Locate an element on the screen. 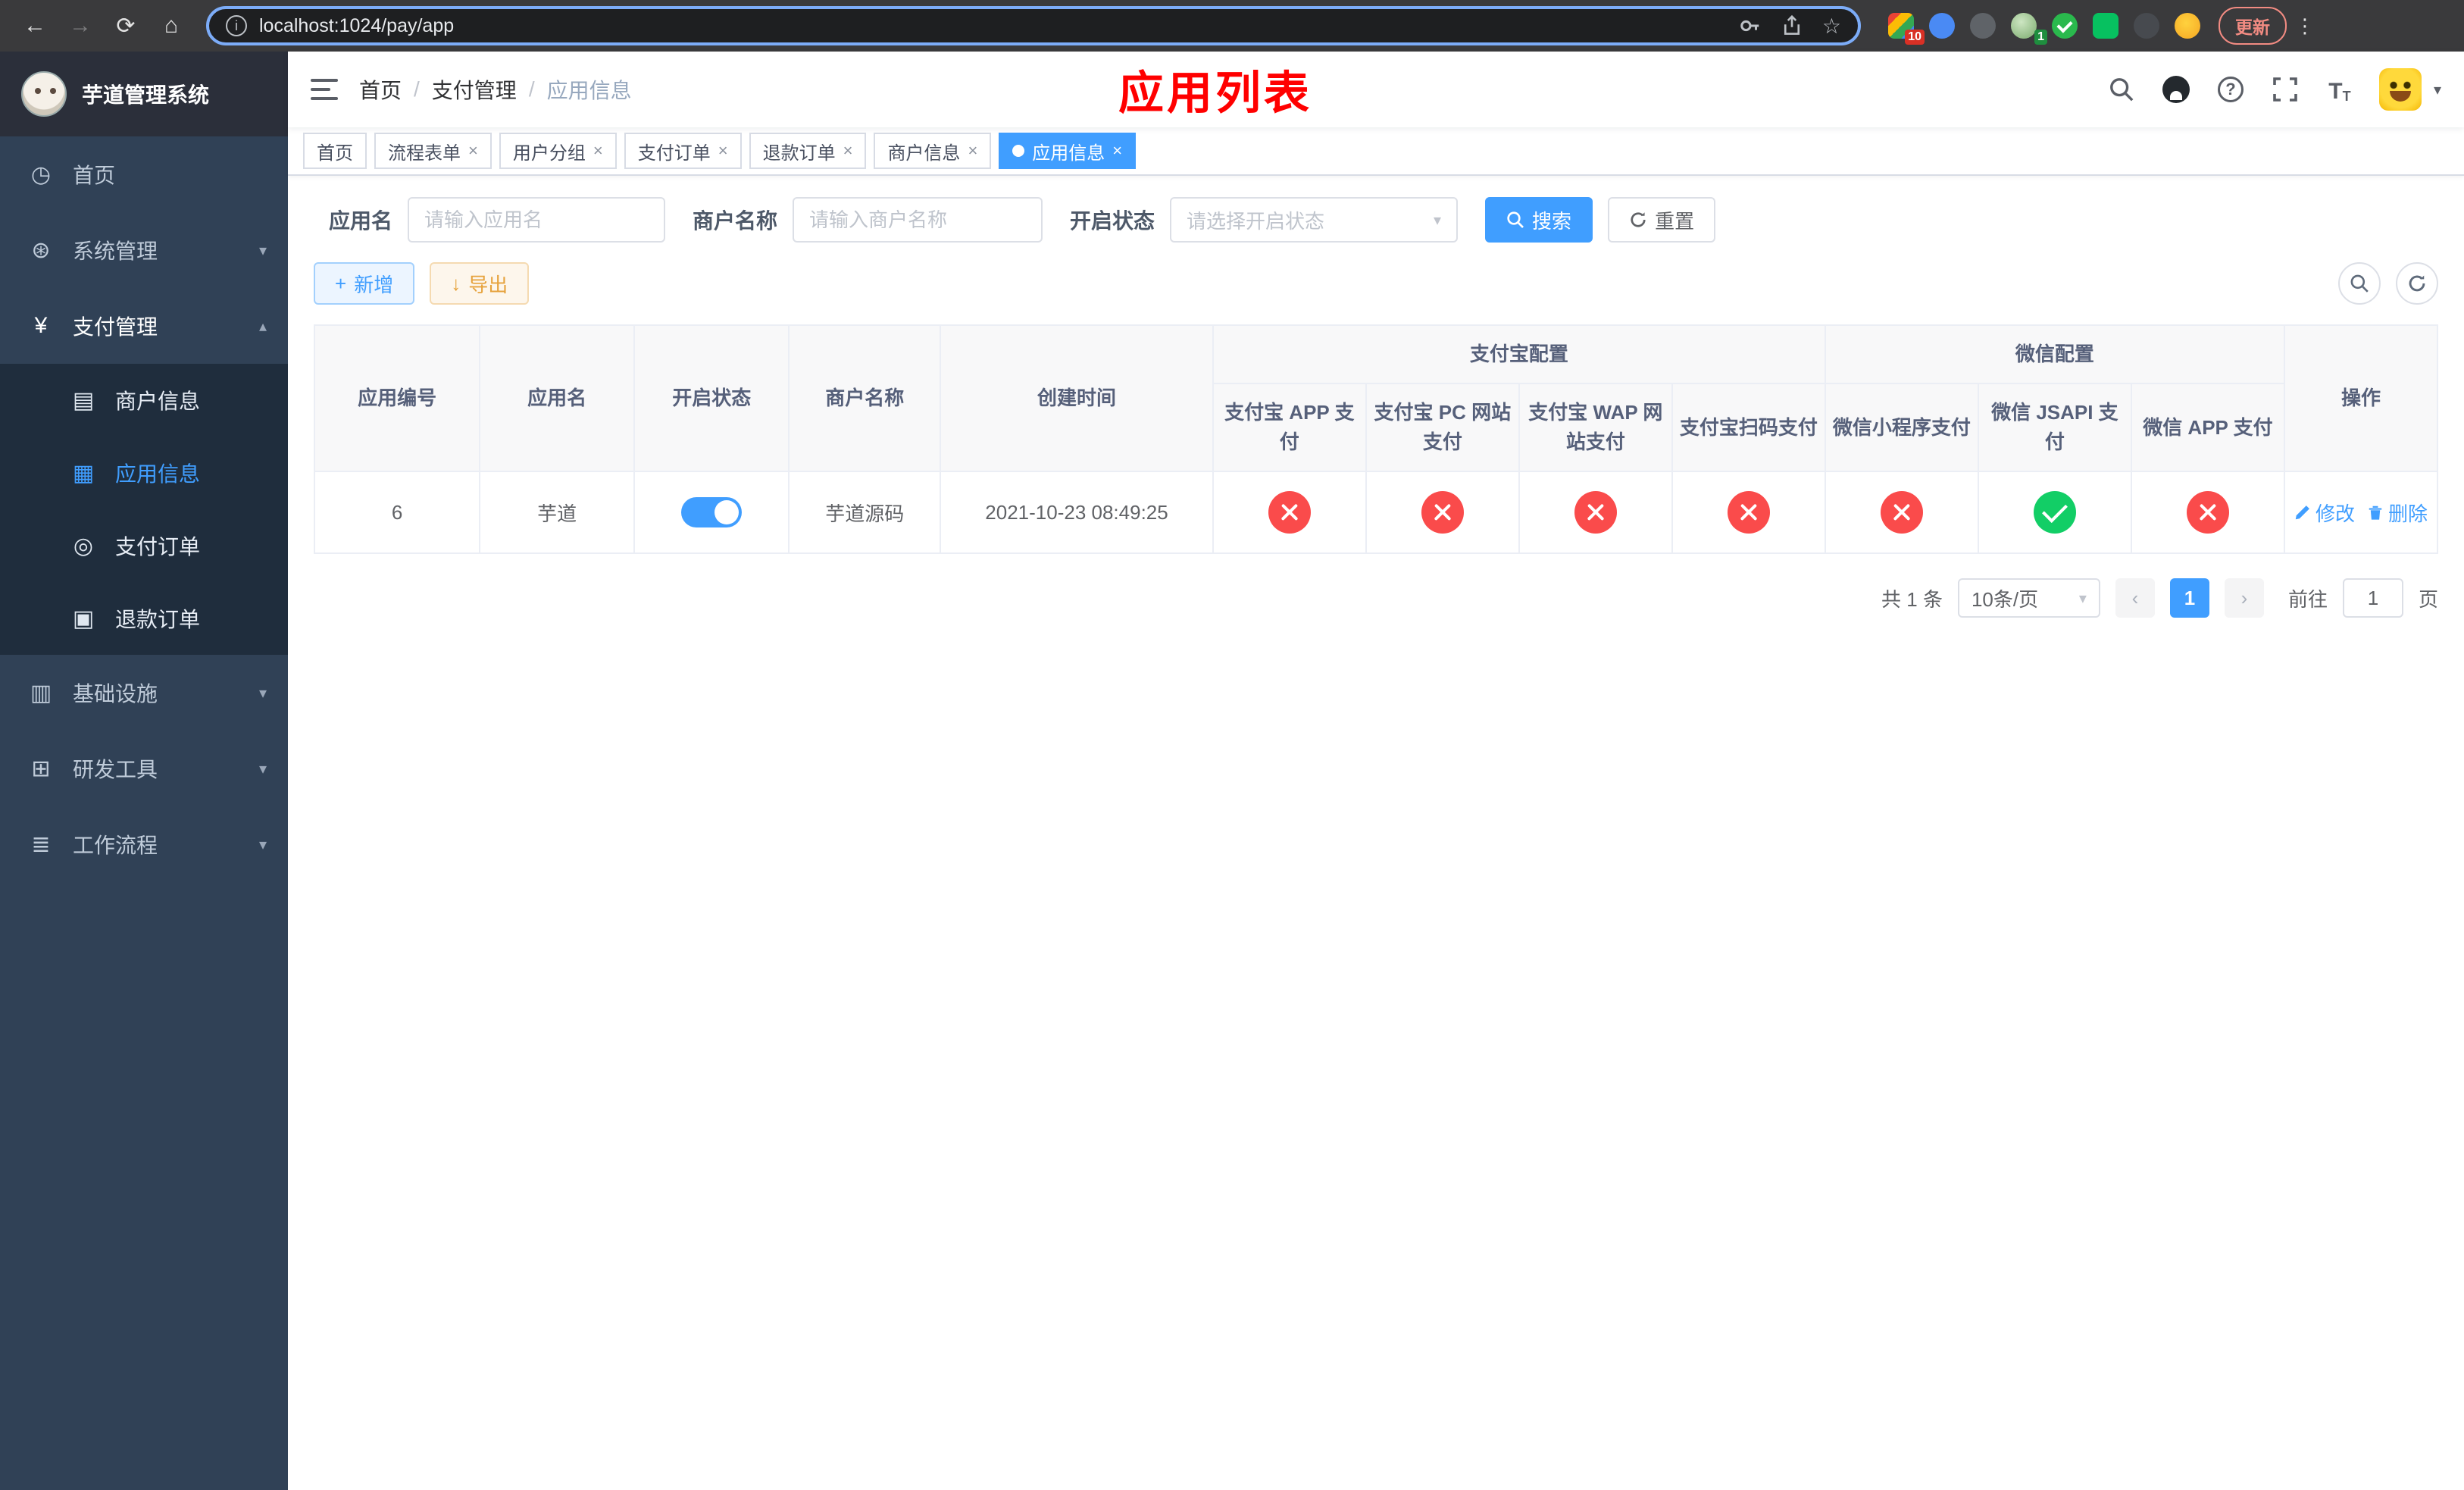 This screenshot has height=1490, width=2464. goto-page-input is located at coordinates (2372, 598).